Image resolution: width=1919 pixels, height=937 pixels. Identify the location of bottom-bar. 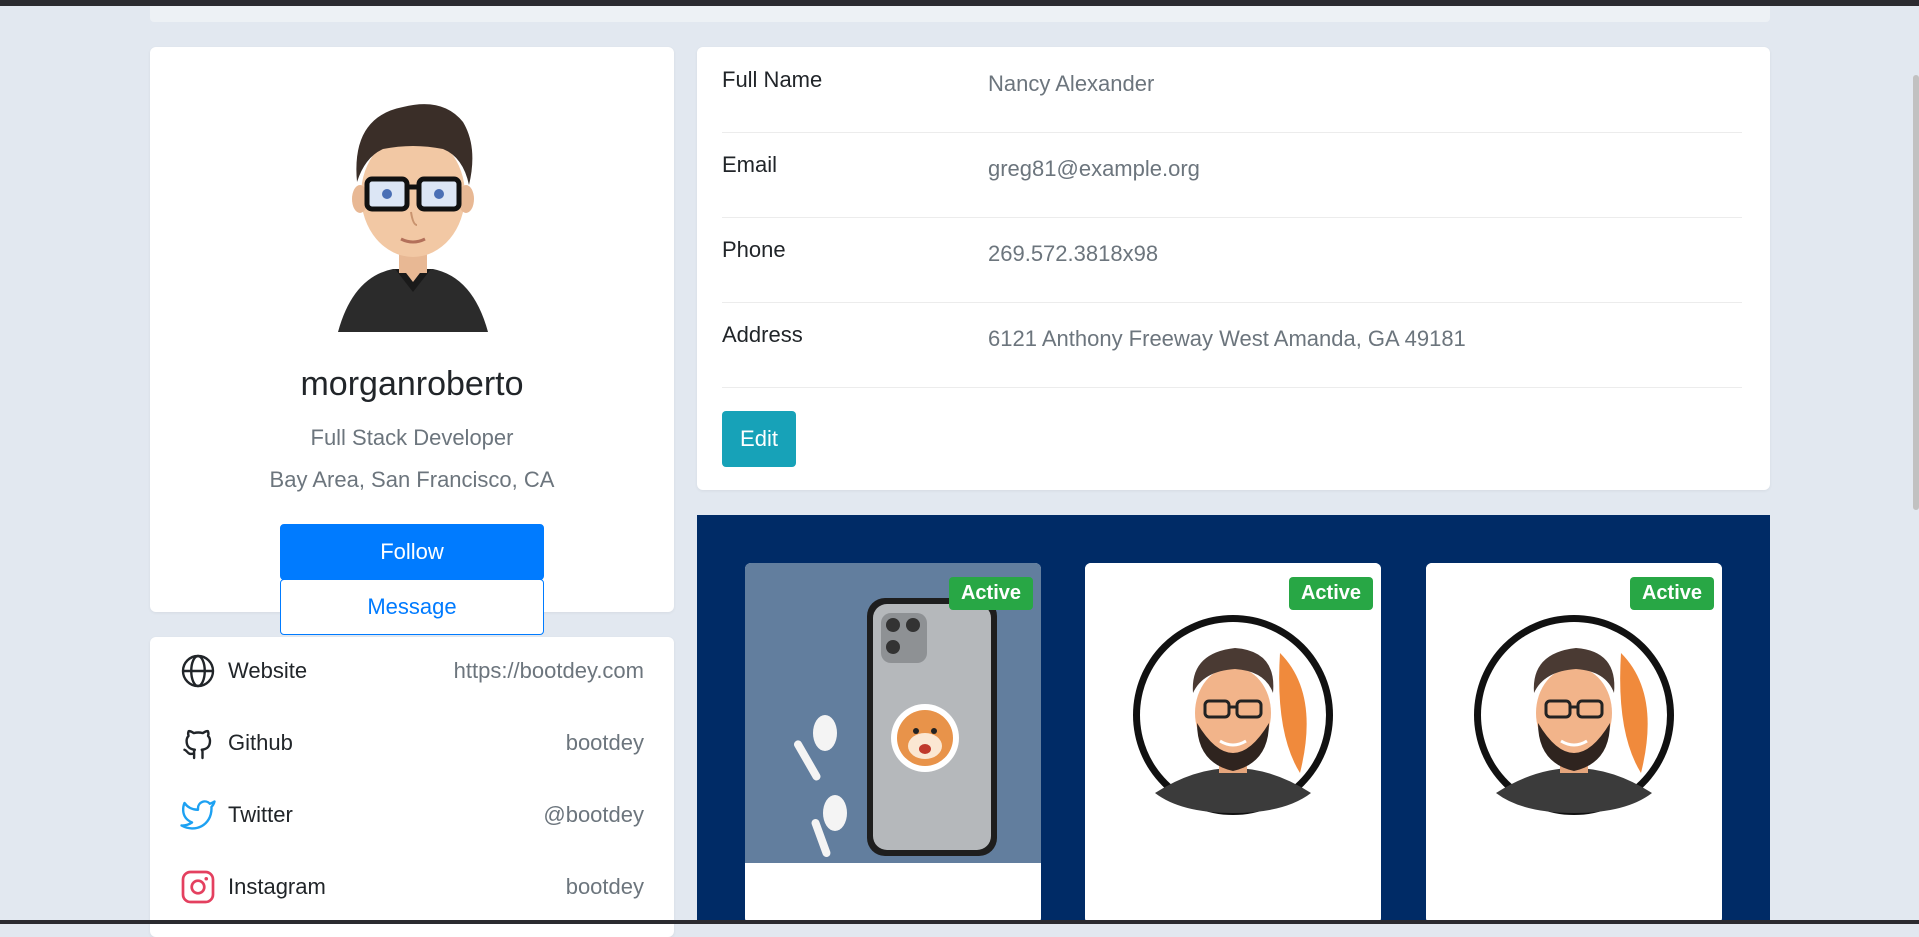
(959, 922).